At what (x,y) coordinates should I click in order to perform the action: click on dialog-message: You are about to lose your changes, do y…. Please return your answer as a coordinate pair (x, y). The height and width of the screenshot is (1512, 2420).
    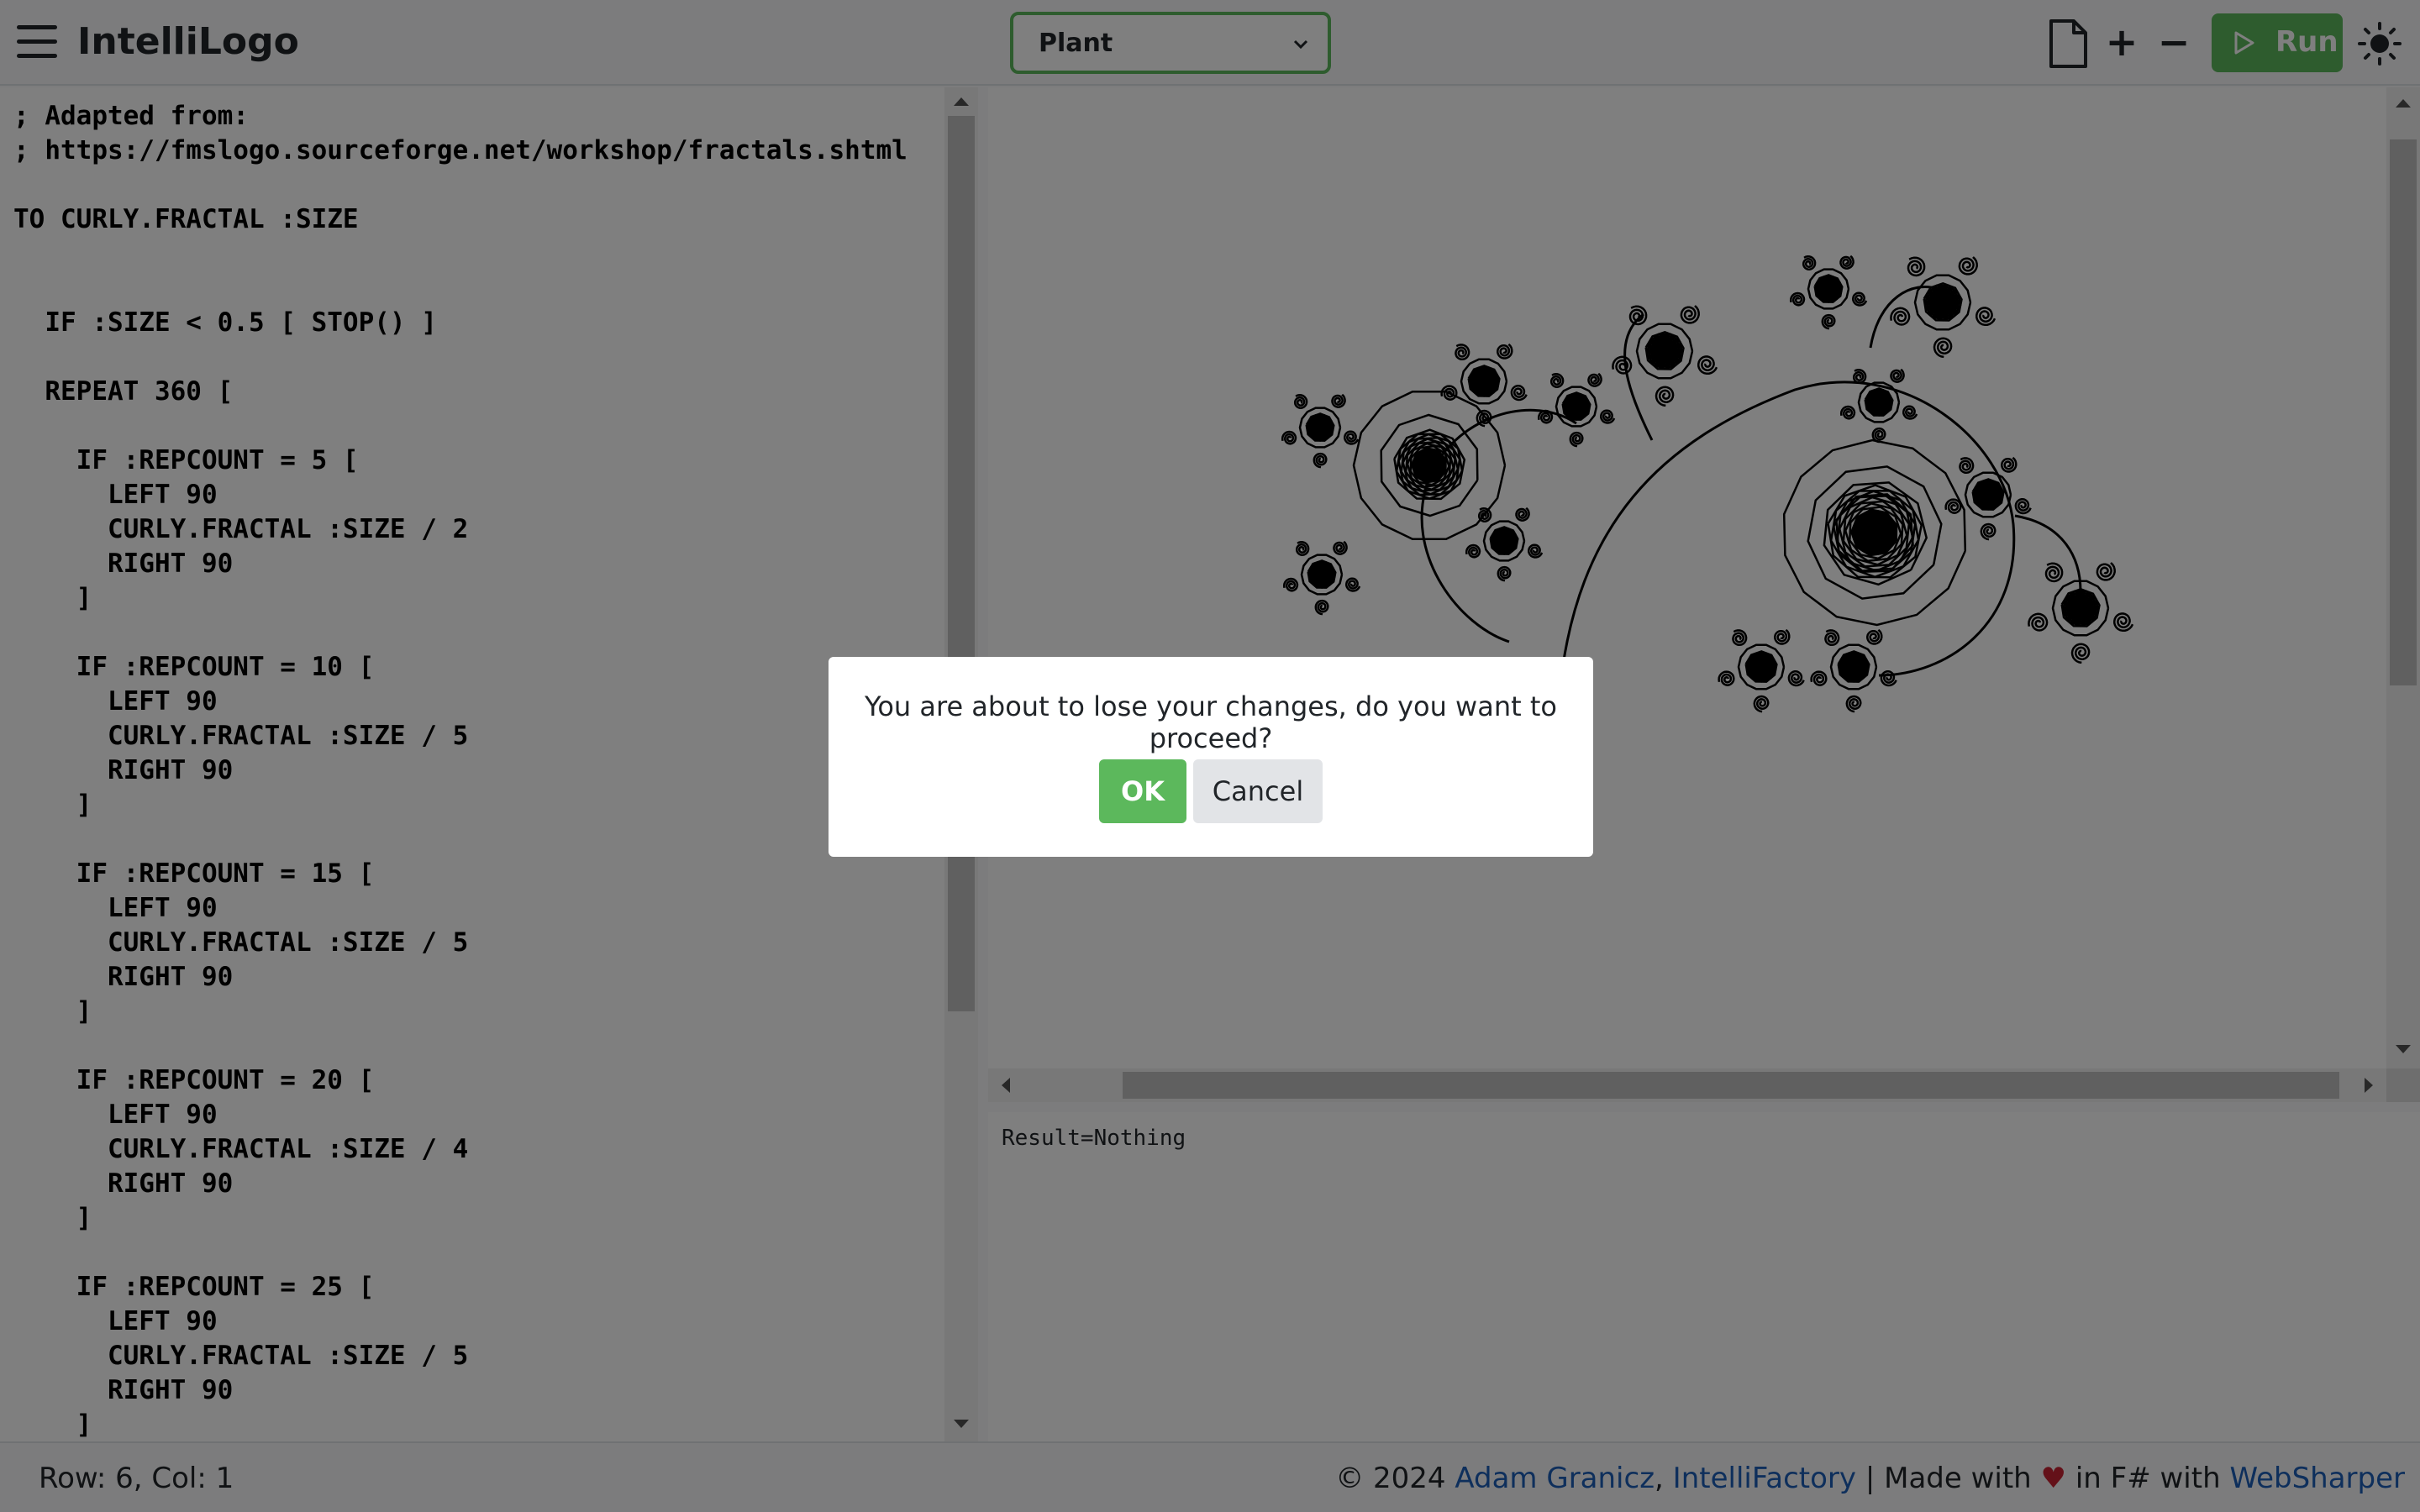
    Looking at the image, I should click on (1211, 722).